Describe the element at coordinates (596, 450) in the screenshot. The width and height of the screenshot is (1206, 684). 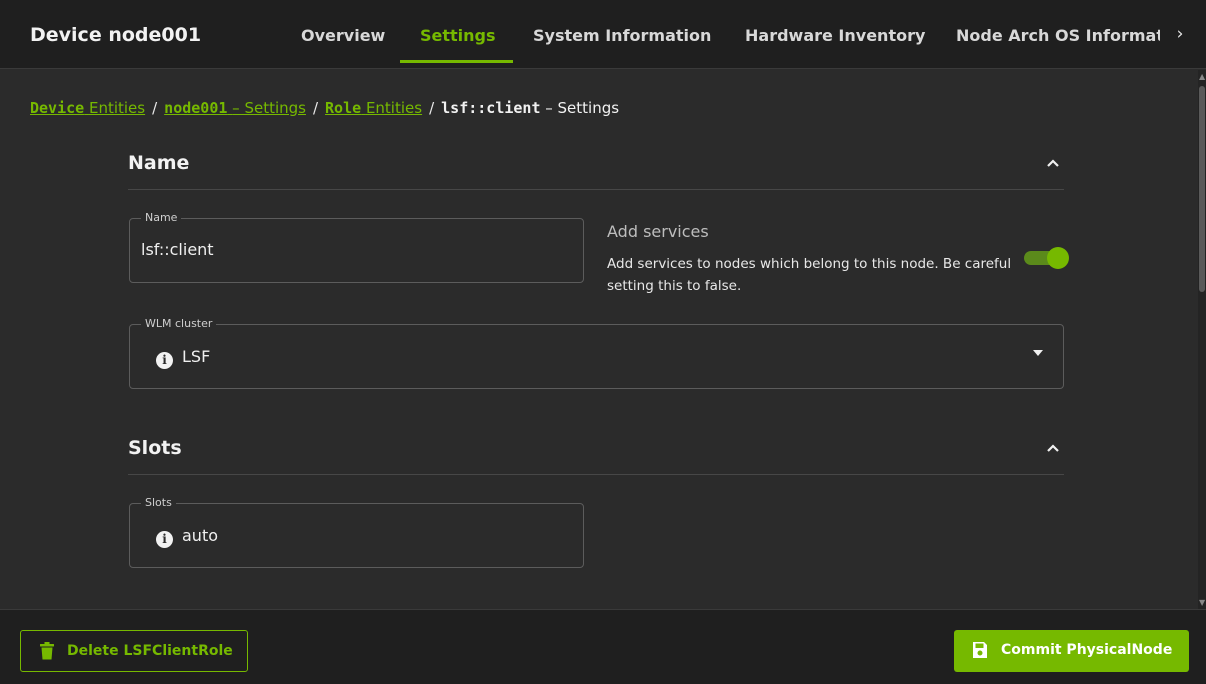
I see `slots-section-header: Slots` at that location.